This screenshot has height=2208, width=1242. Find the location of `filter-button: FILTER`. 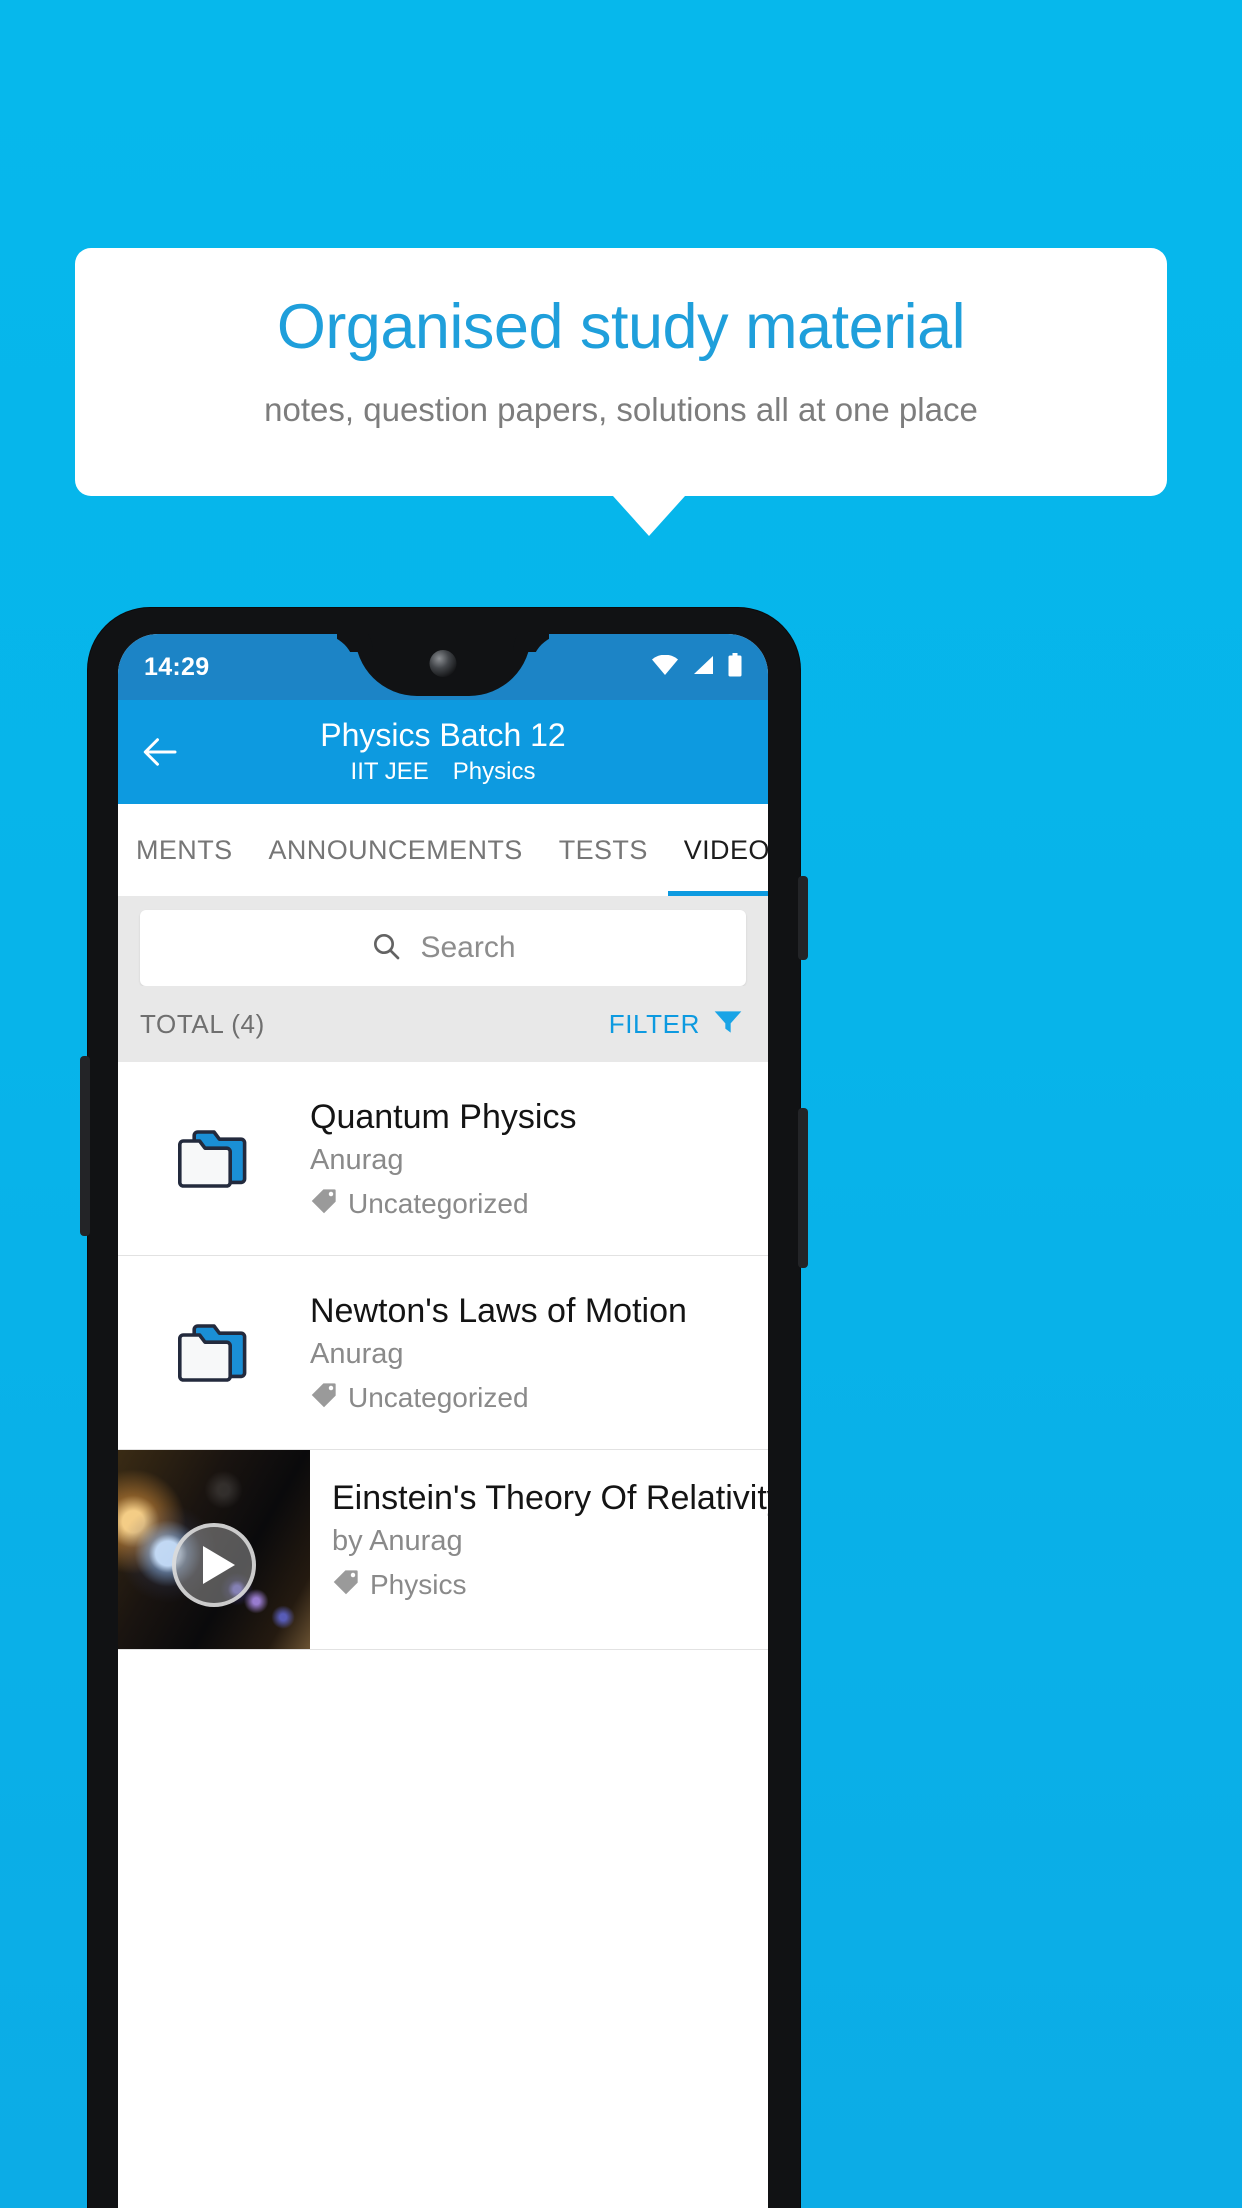

filter-button: FILTER is located at coordinates (676, 1024).